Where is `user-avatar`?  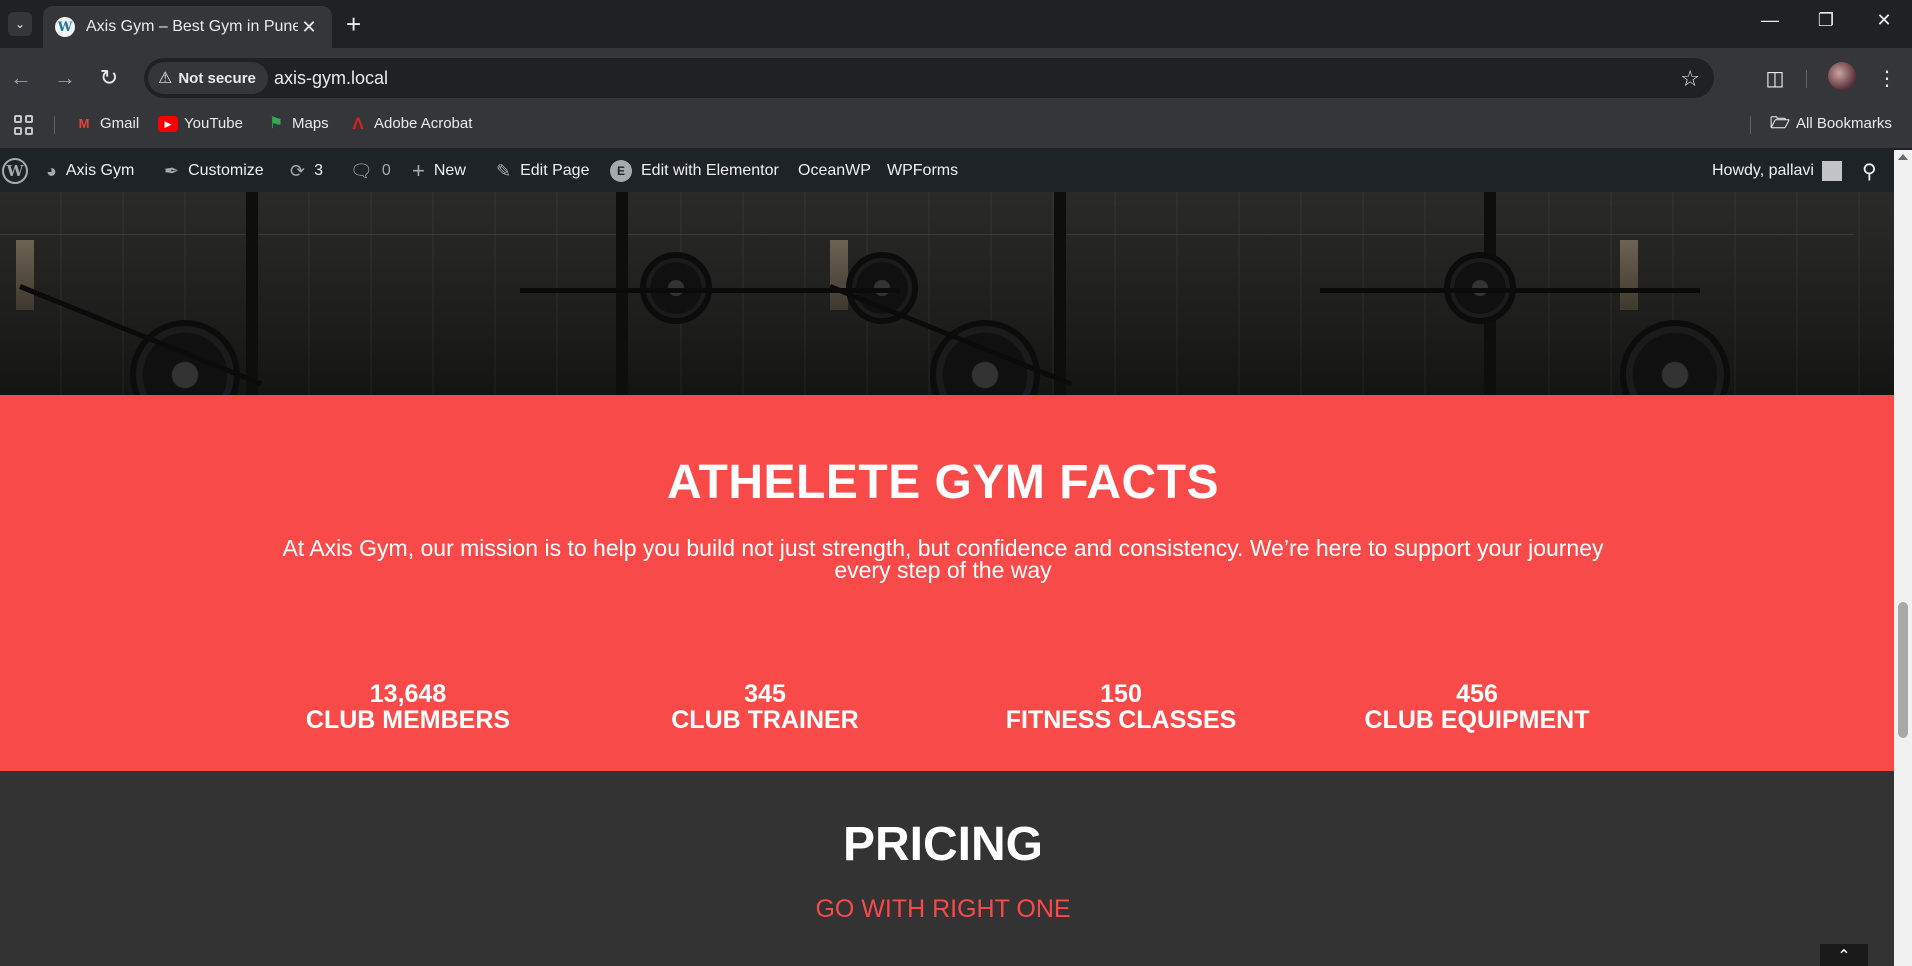 user-avatar is located at coordinates (1831, 171).